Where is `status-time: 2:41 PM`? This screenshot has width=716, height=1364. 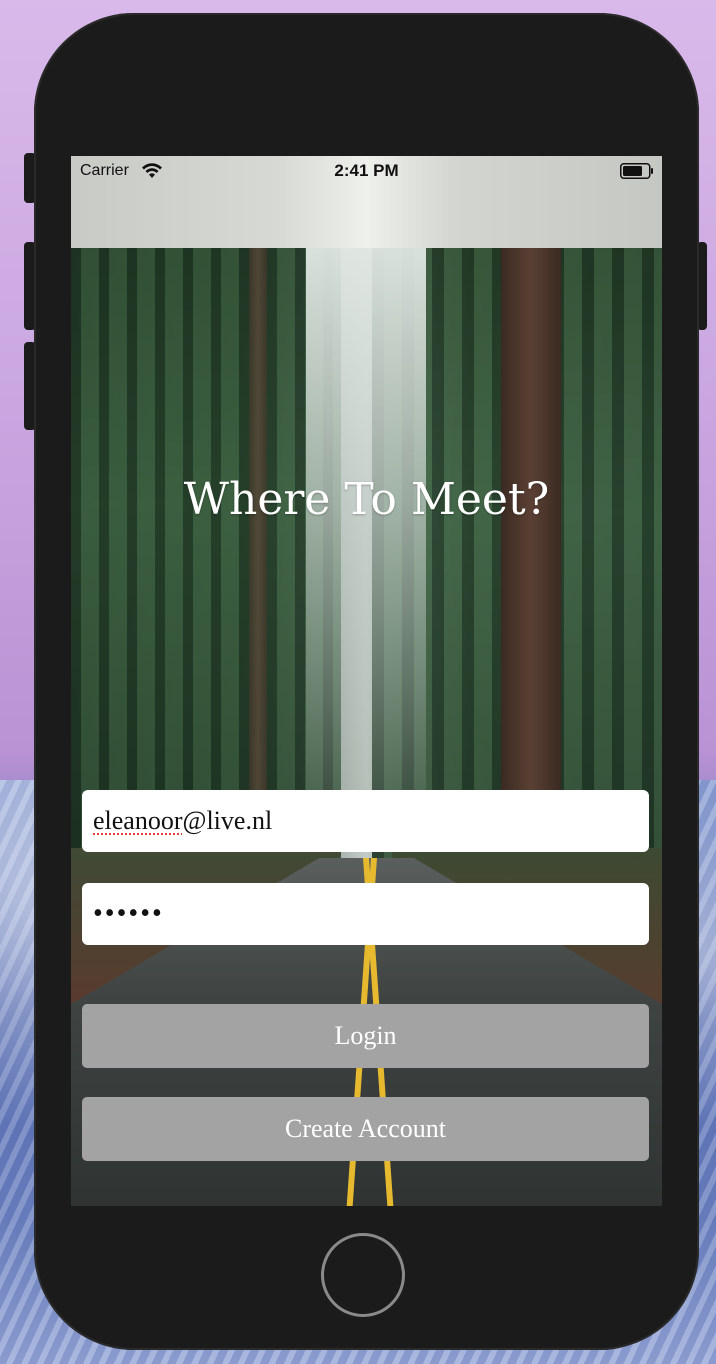
status-time: 2:41 PM is located at coordinates (366, 170).